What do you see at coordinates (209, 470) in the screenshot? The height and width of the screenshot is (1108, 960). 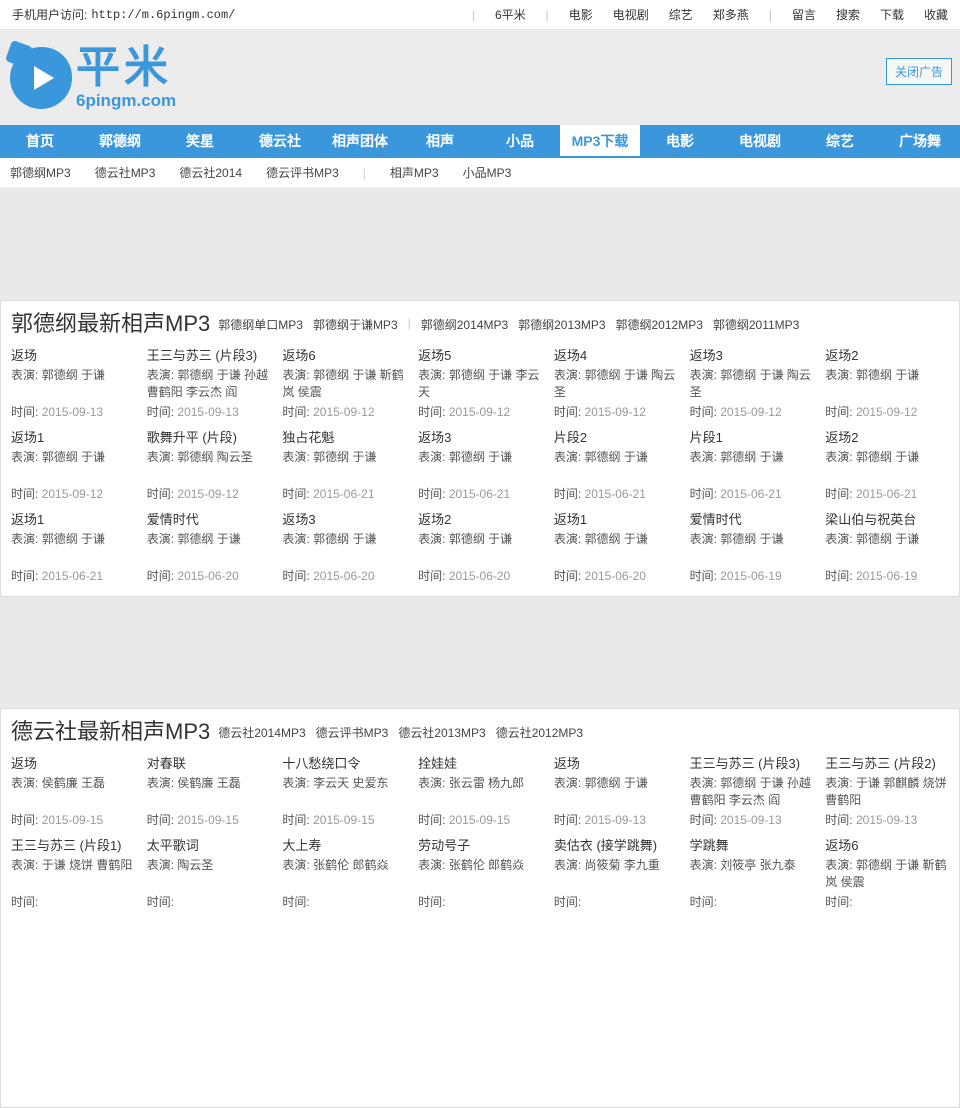 I see `mp3-item: 歌舞升平 (片段) 表演: 郭德纲 陶云圣 时间: 2015-09-12` at bounding box center [209, 470].